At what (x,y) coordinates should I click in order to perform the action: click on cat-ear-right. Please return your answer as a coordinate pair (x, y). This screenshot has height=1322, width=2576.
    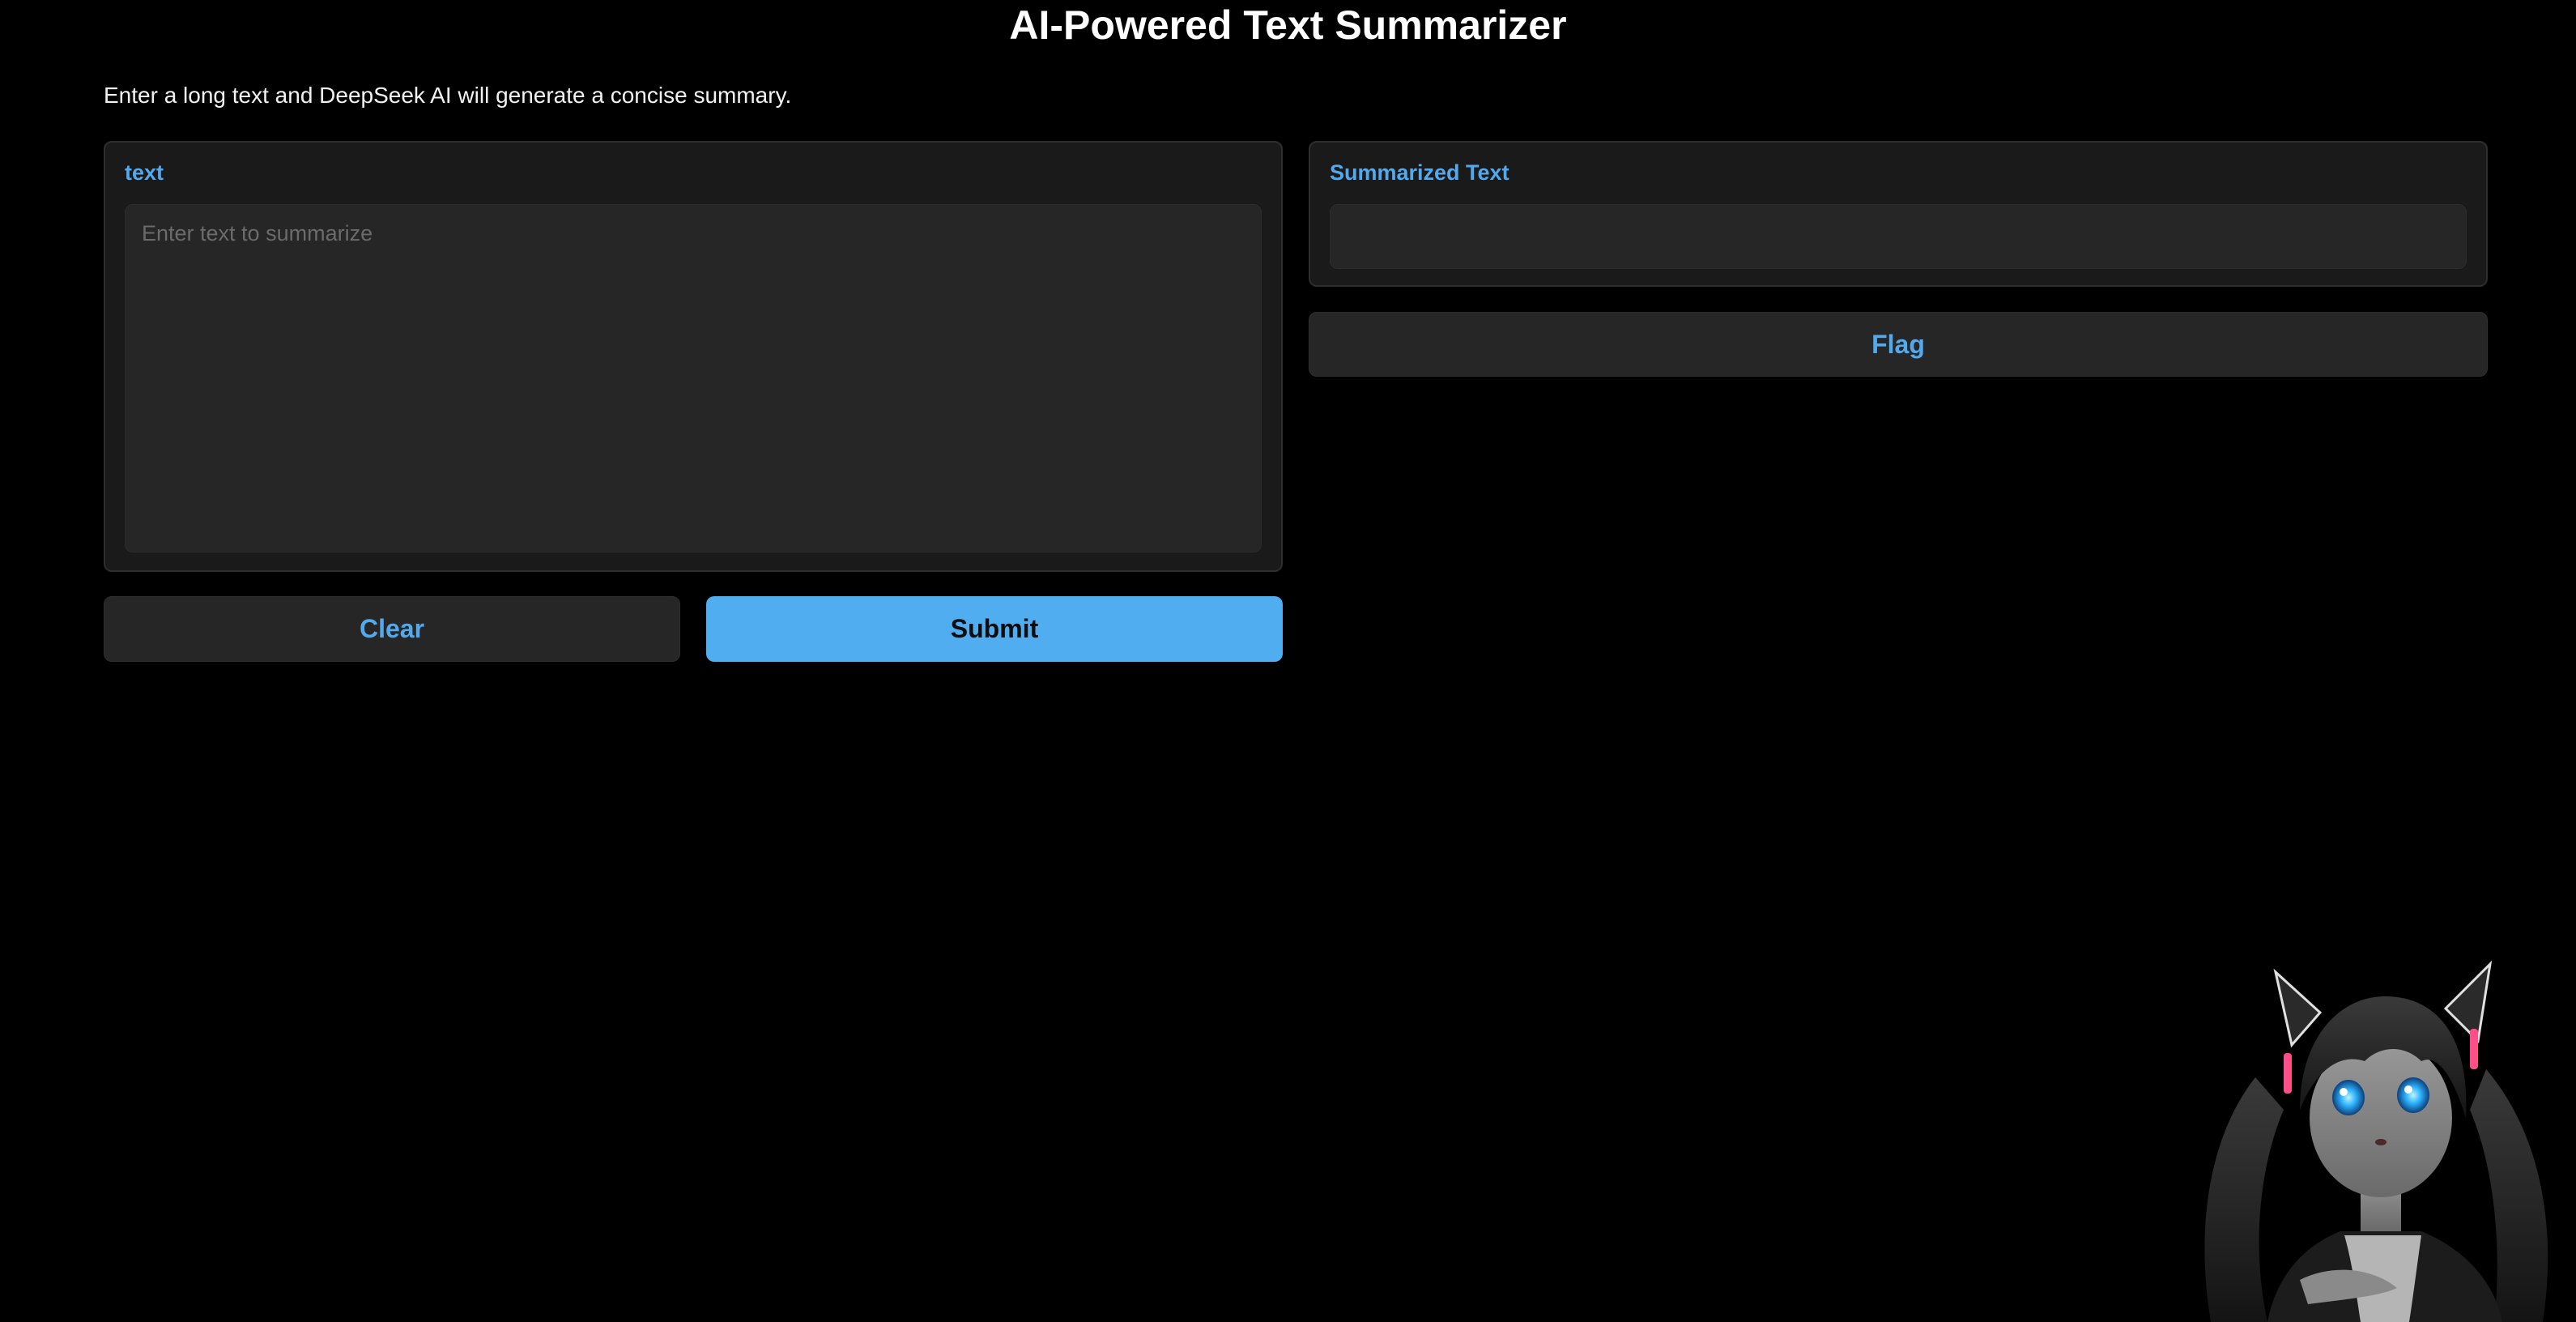
    Looking at the image, I should click on (2468, 1002).